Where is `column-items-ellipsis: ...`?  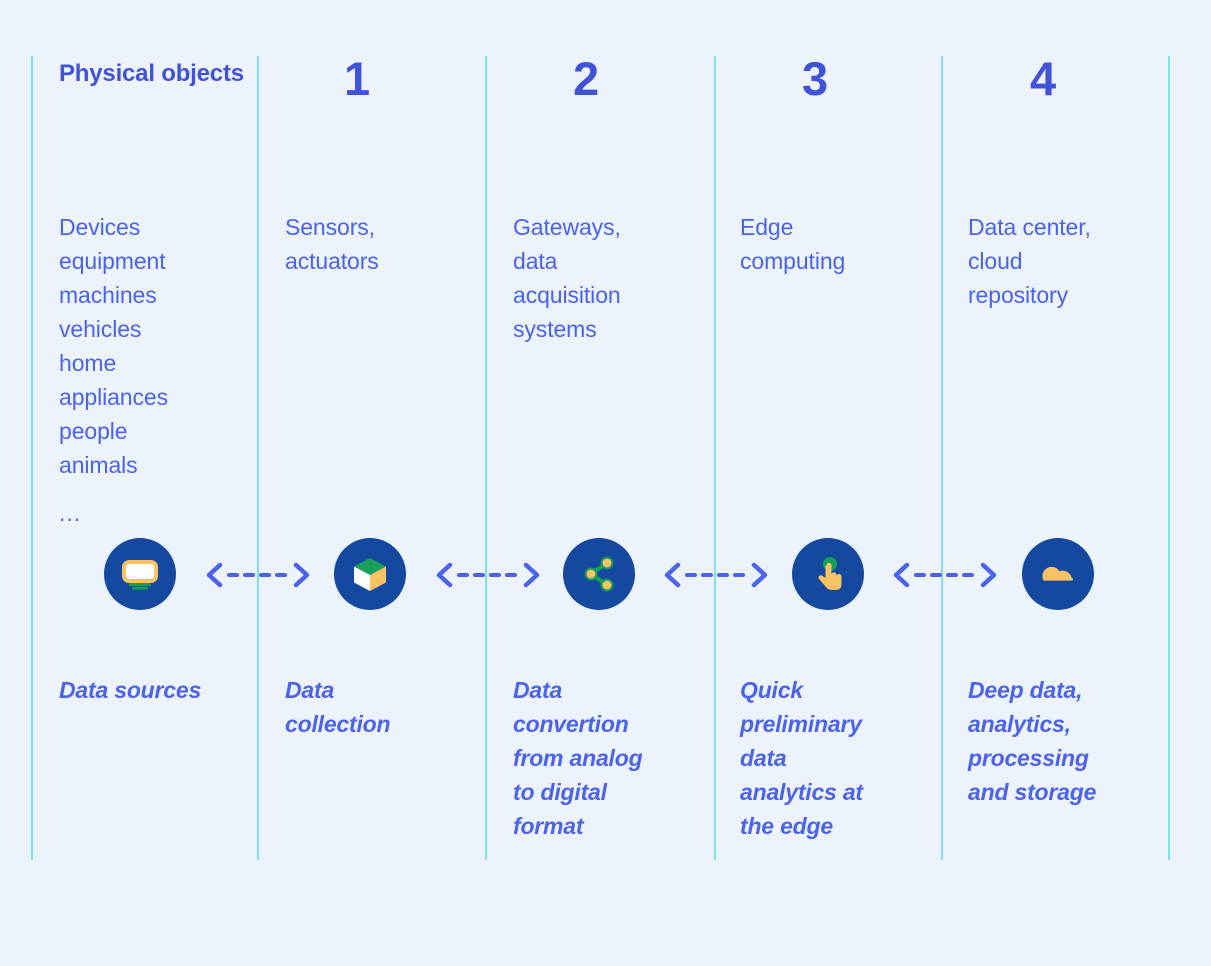
column-items-ellipsis: ... is located at coordinates (70, 513).